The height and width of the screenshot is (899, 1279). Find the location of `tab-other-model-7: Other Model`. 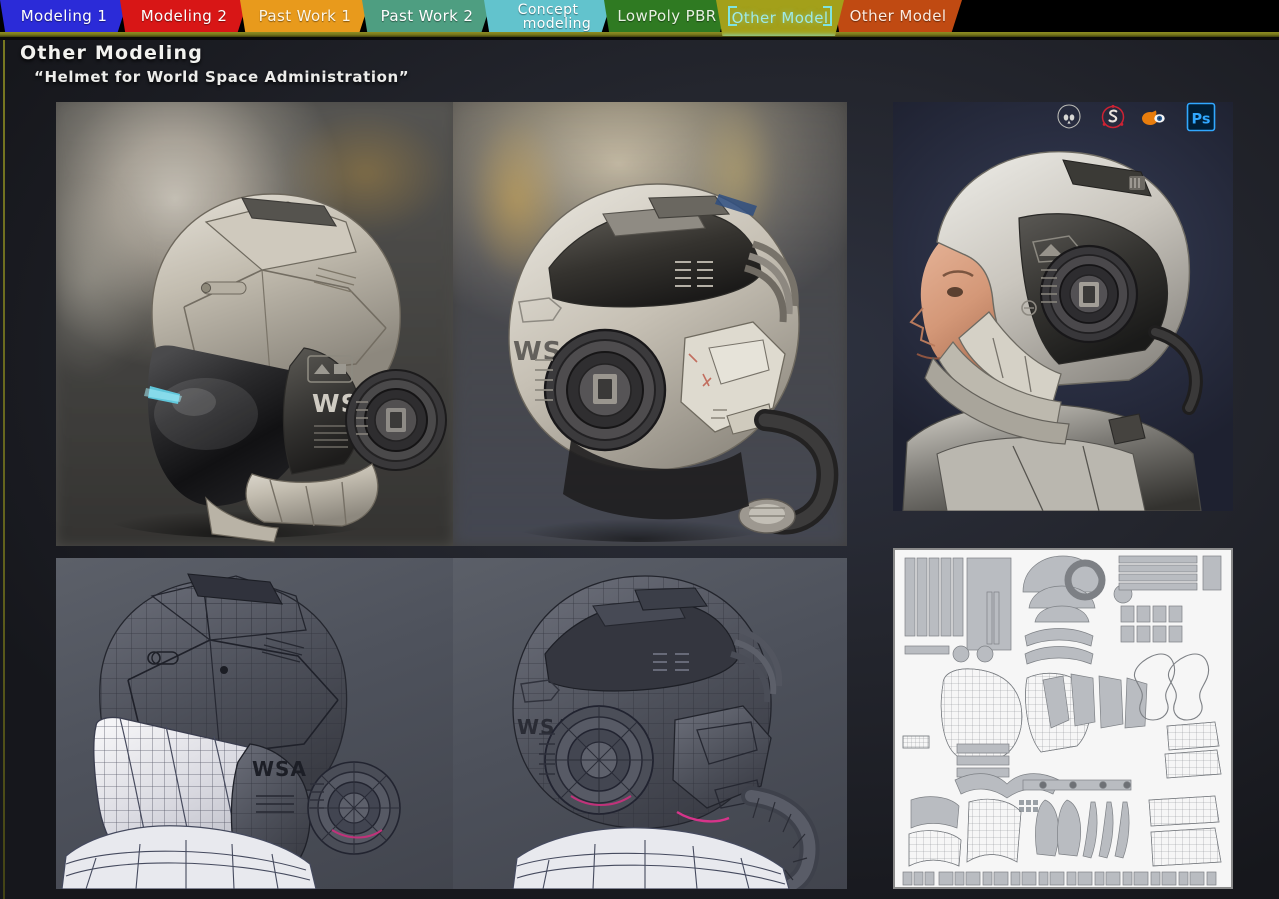

tab-other-model-7: Other Model is located at coordinates (898, 16).